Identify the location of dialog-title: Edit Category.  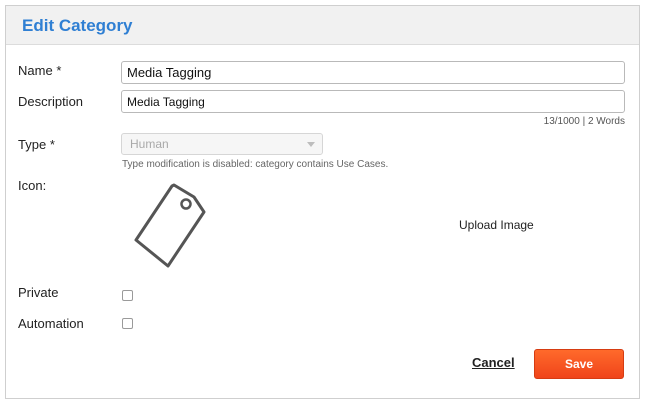
(77, 25).